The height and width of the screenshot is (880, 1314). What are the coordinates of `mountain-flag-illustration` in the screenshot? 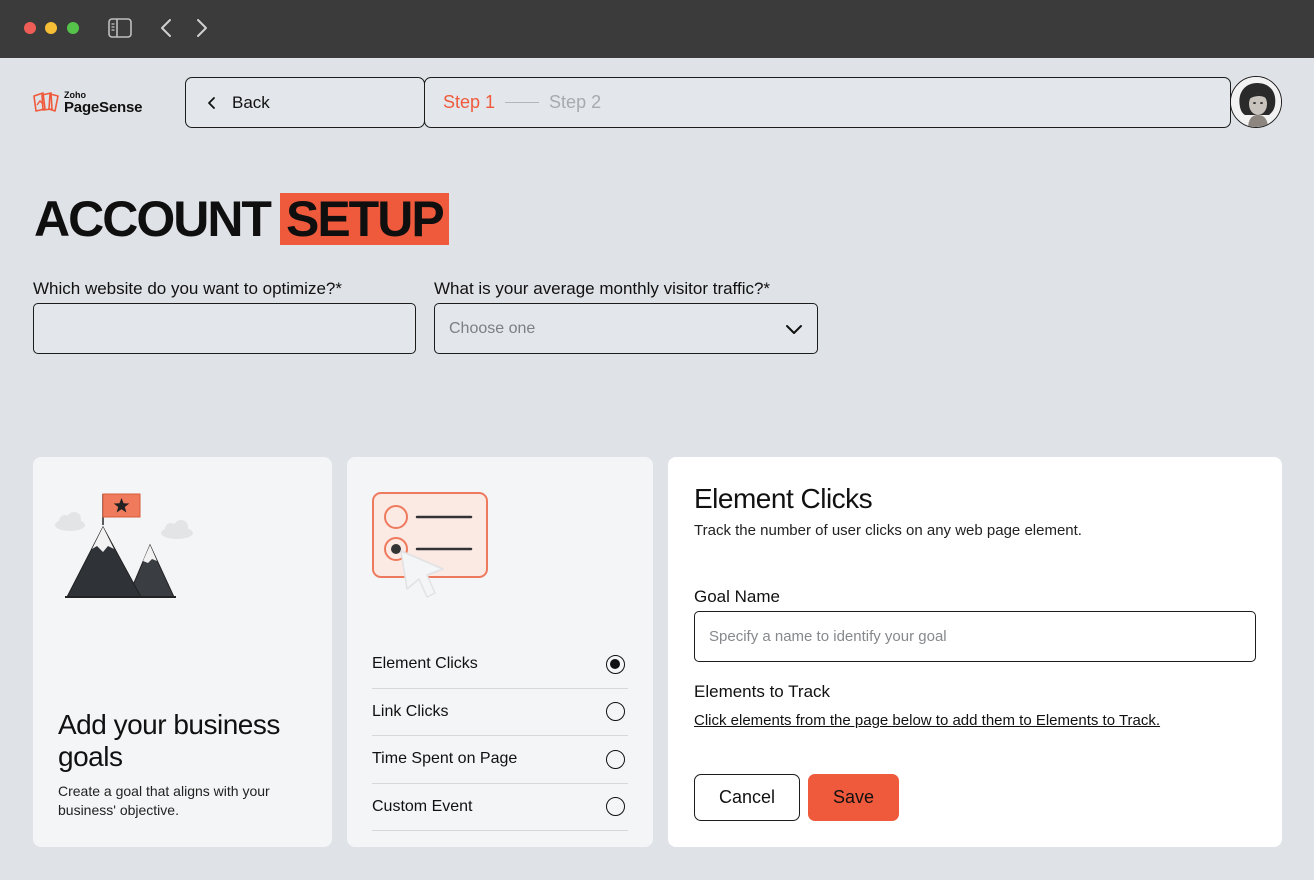 It's located at (124, 545).